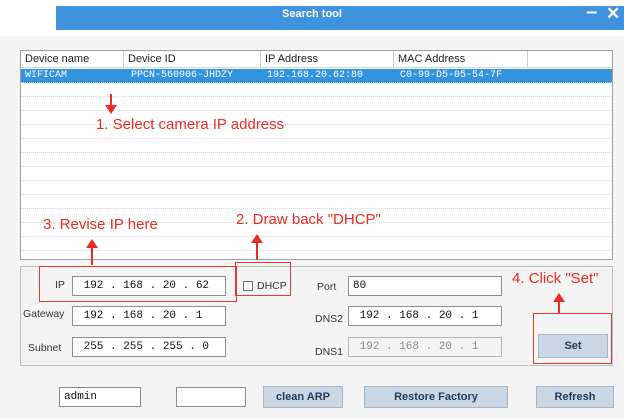 Image resolution: width=624 pixels, height=419 pixels. Describe the element at coordinates (72, 59) in the screenshot. I see `column-header-device-name: Device name` at that location.